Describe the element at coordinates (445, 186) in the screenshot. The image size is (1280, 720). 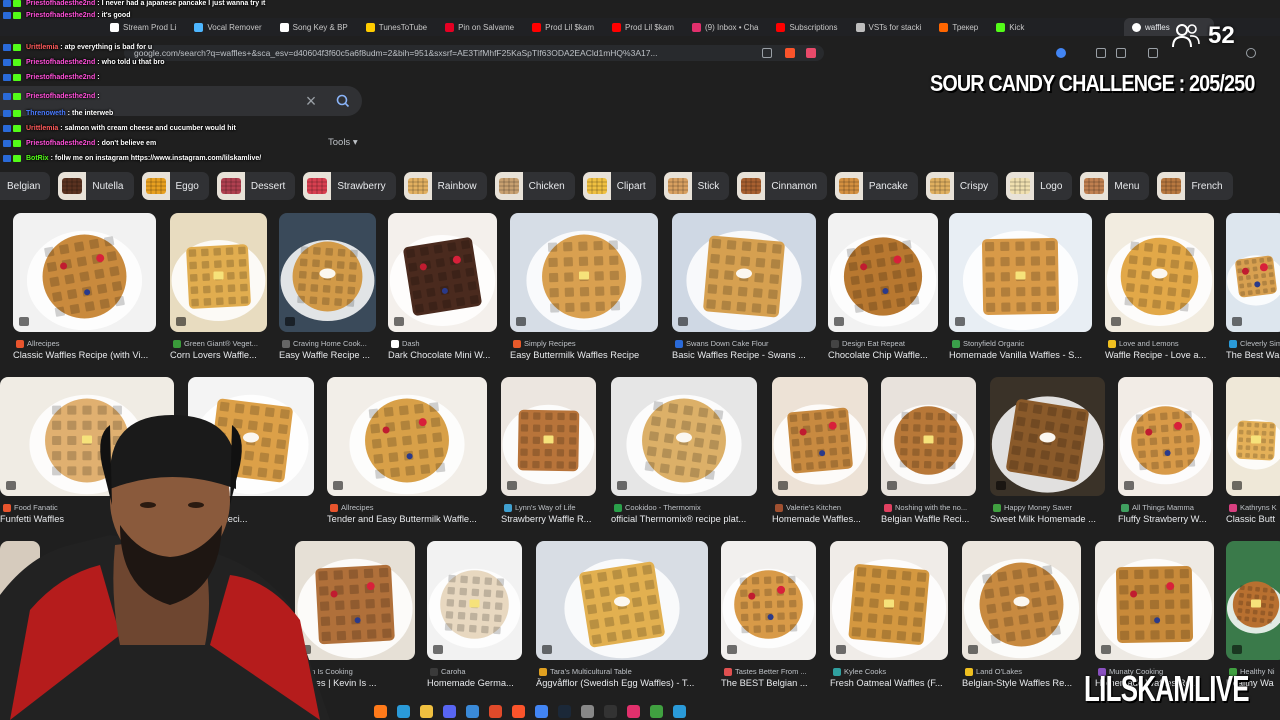
I see `chip-rainbow: Rainbow` at that location.